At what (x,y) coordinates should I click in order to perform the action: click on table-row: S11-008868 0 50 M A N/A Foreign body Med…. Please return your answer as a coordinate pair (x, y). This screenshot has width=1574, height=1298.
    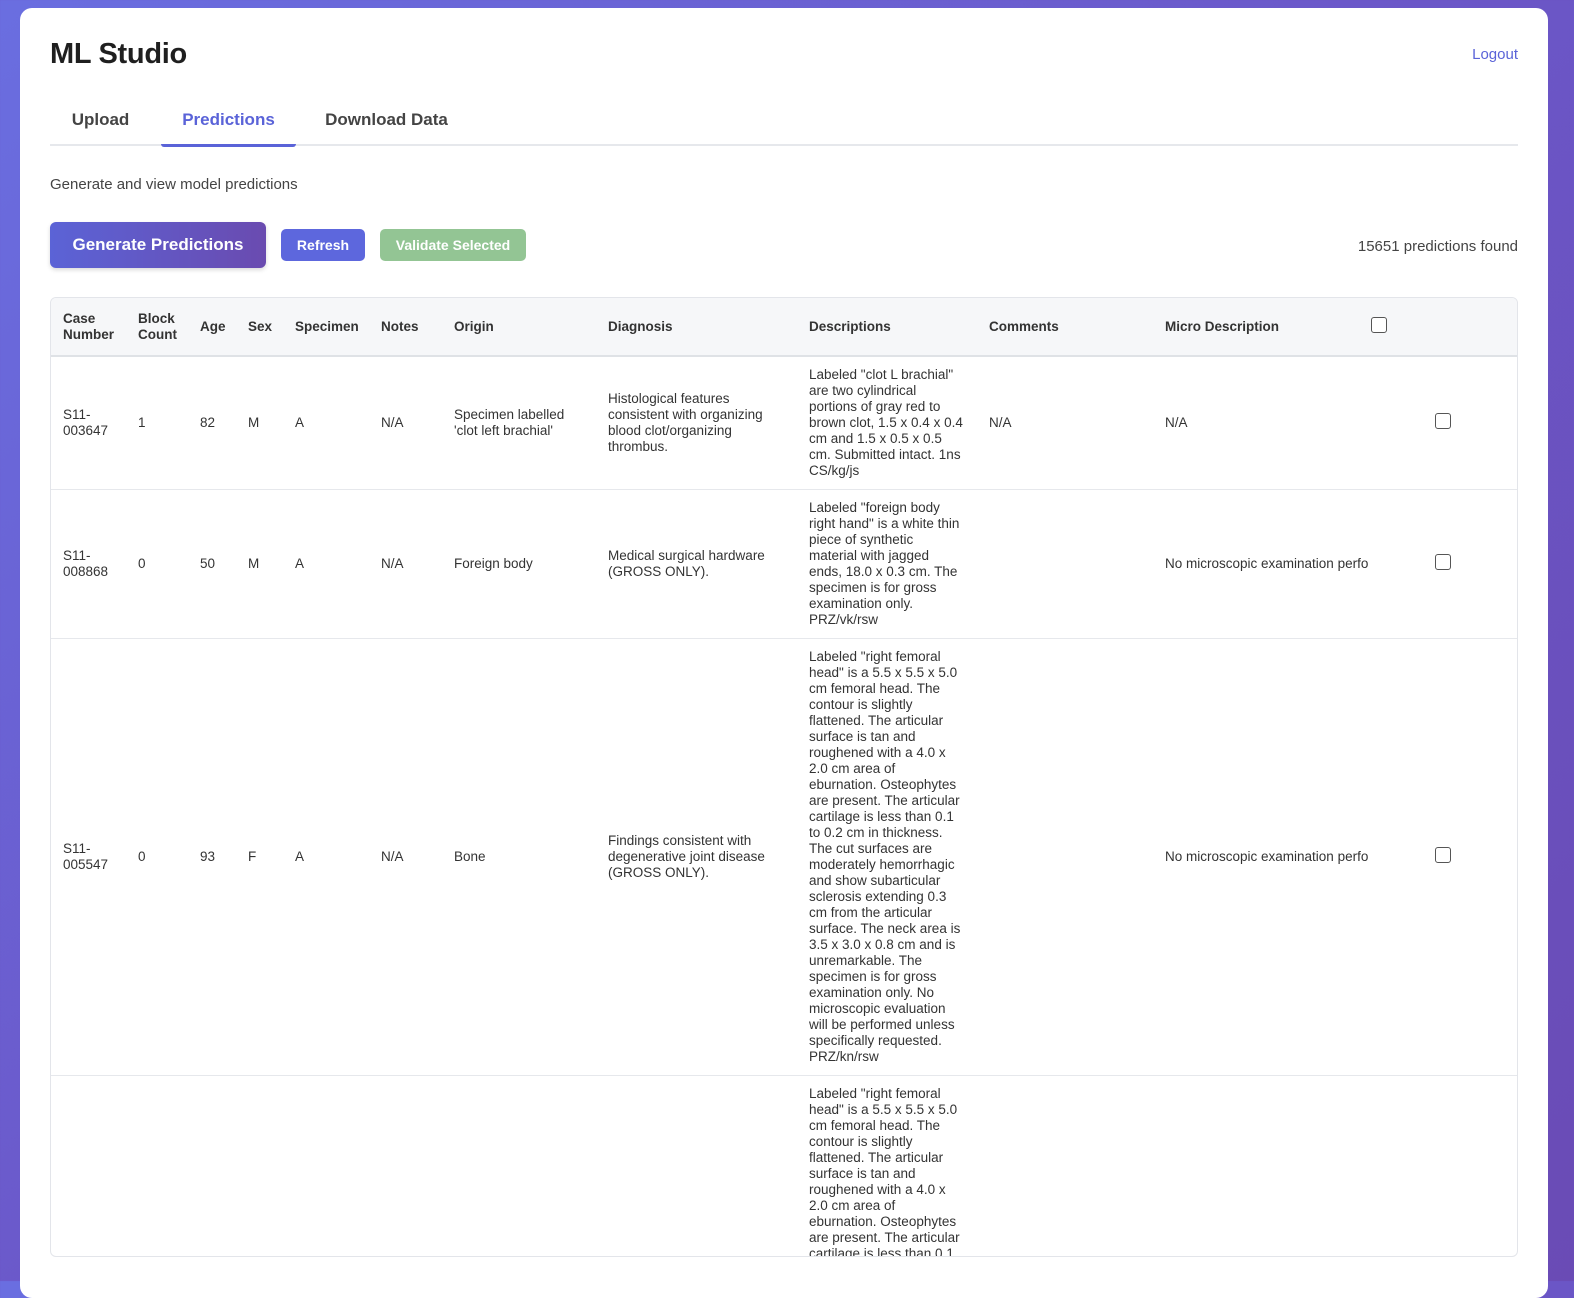
    Looking at the image, I should click on (784, 564).